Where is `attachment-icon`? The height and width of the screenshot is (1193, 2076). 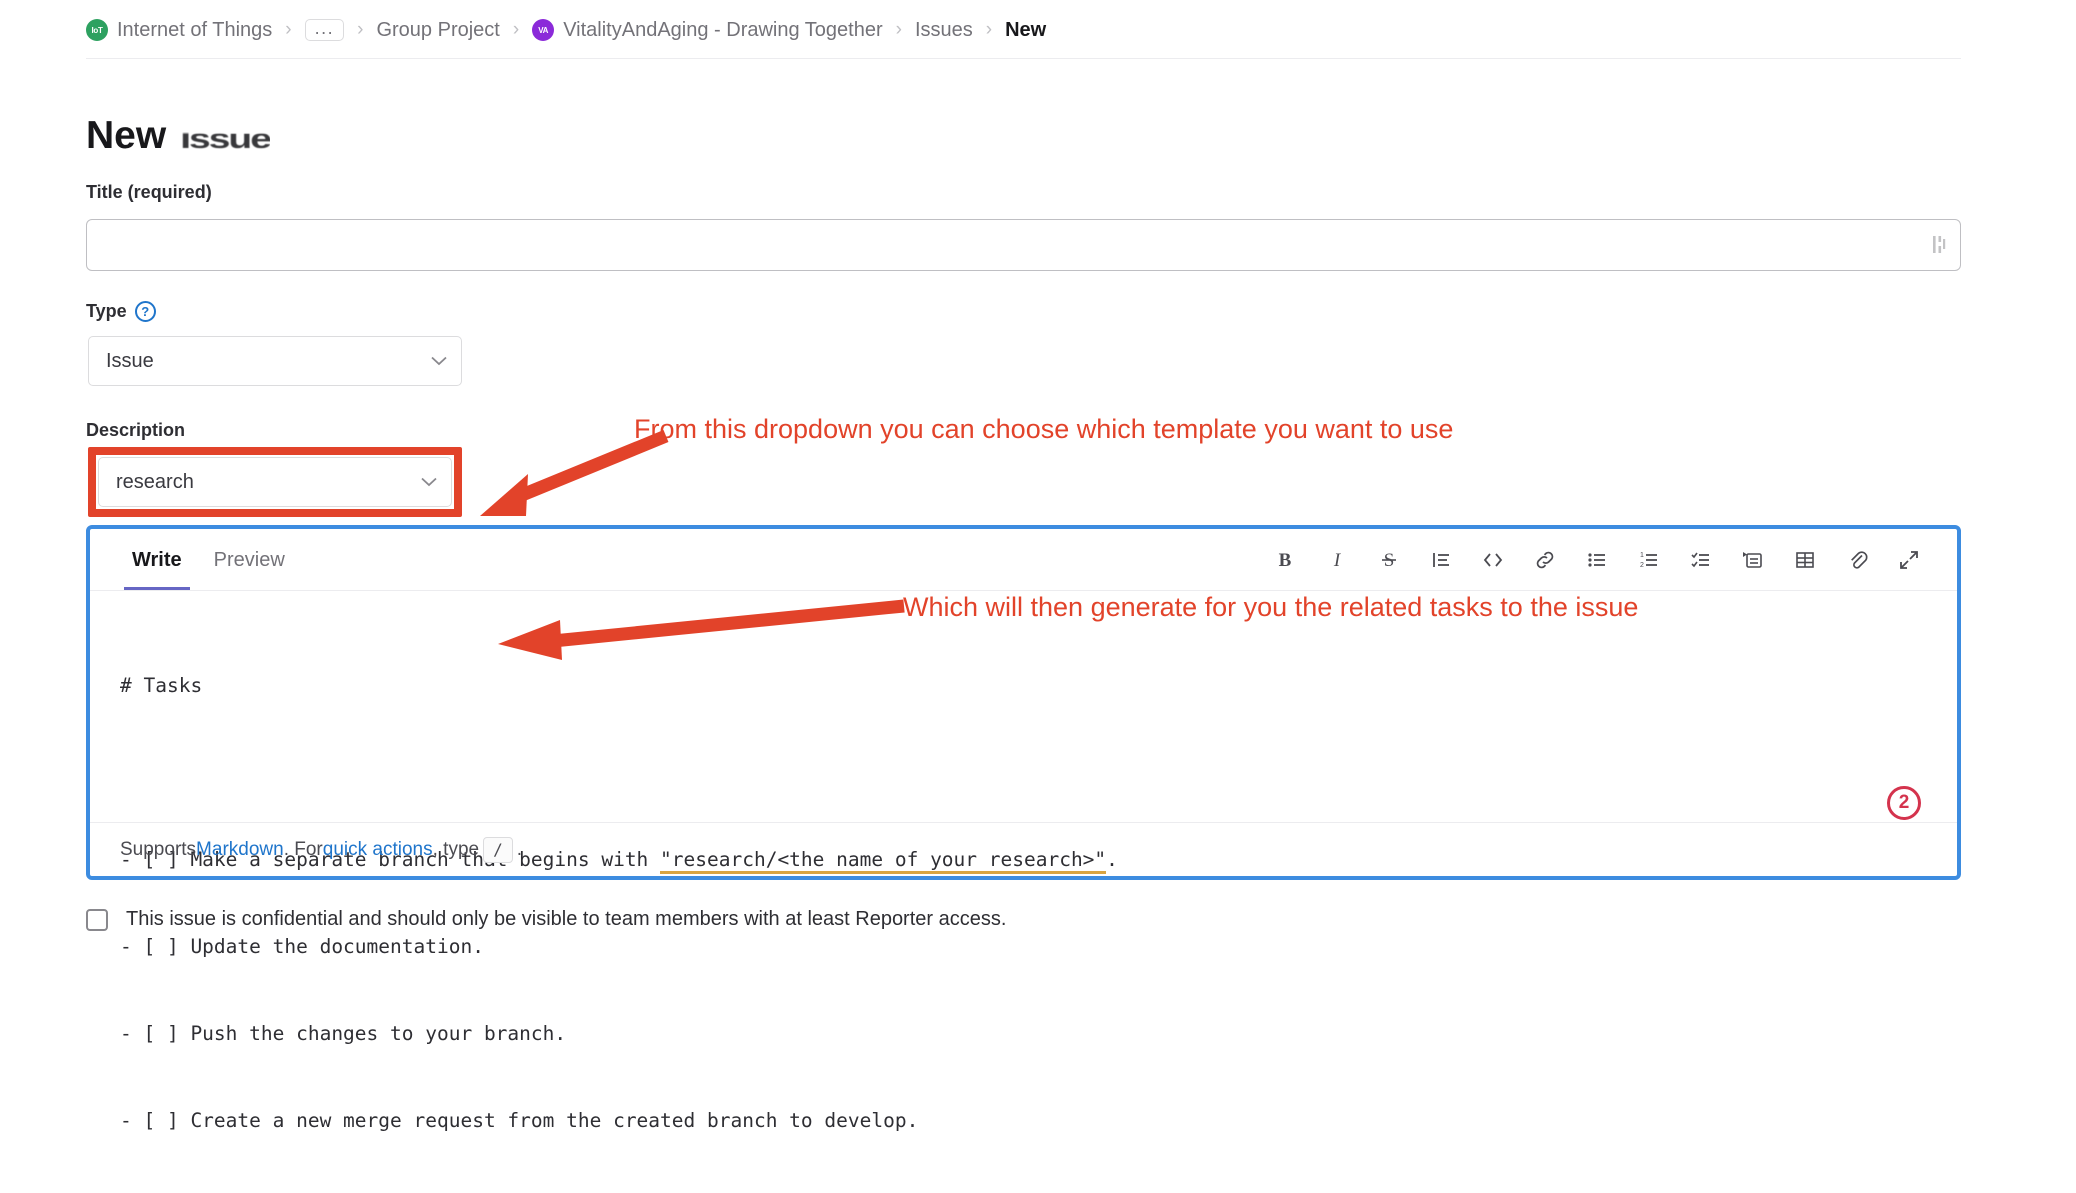
attachment-icon is located at coordinates (1857, 560).